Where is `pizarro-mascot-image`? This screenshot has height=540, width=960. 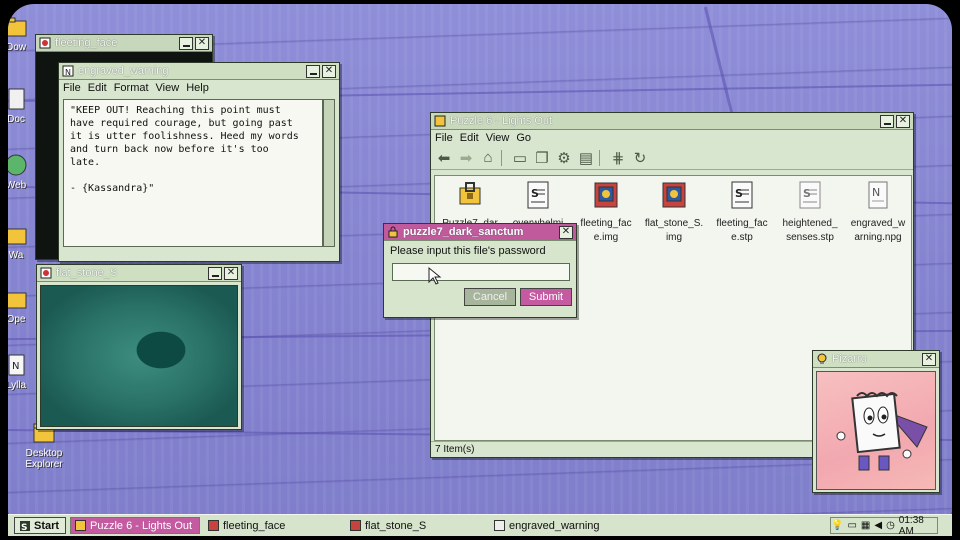 pizarro-mascot-image is located at coordinates (876, 430).